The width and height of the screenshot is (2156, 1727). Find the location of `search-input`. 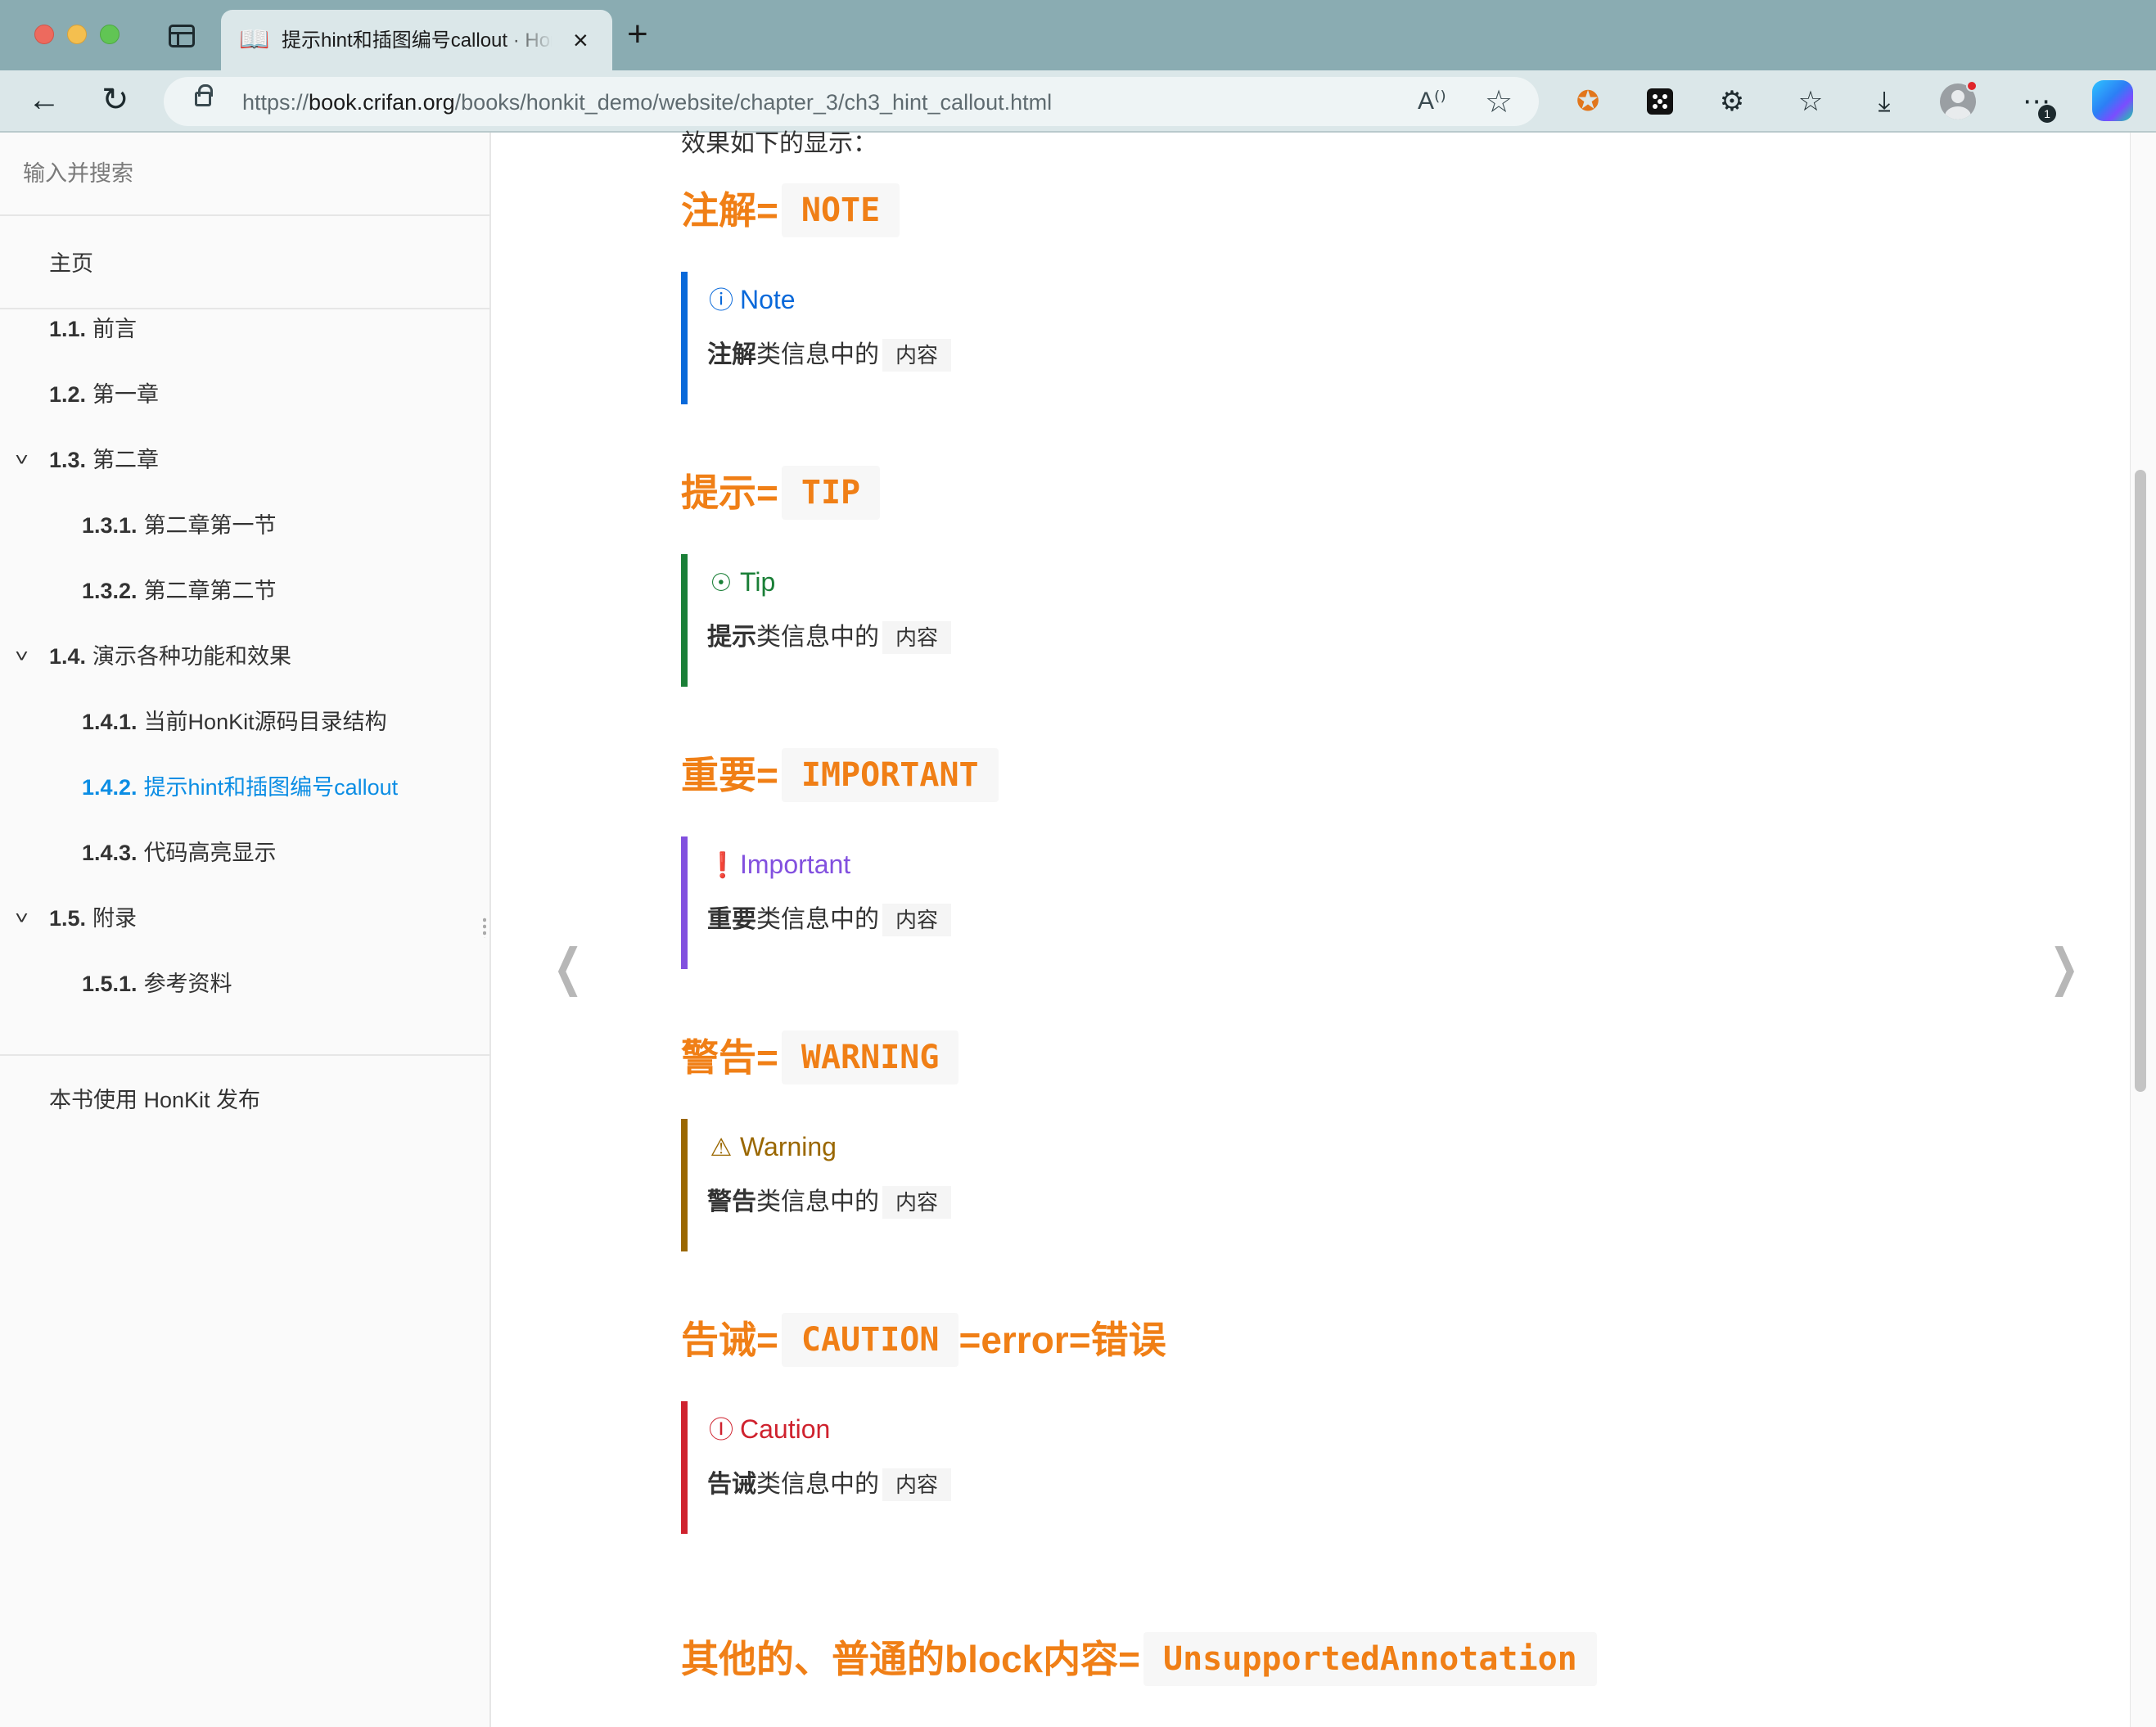

search-input is located at coordinates (244, 173).